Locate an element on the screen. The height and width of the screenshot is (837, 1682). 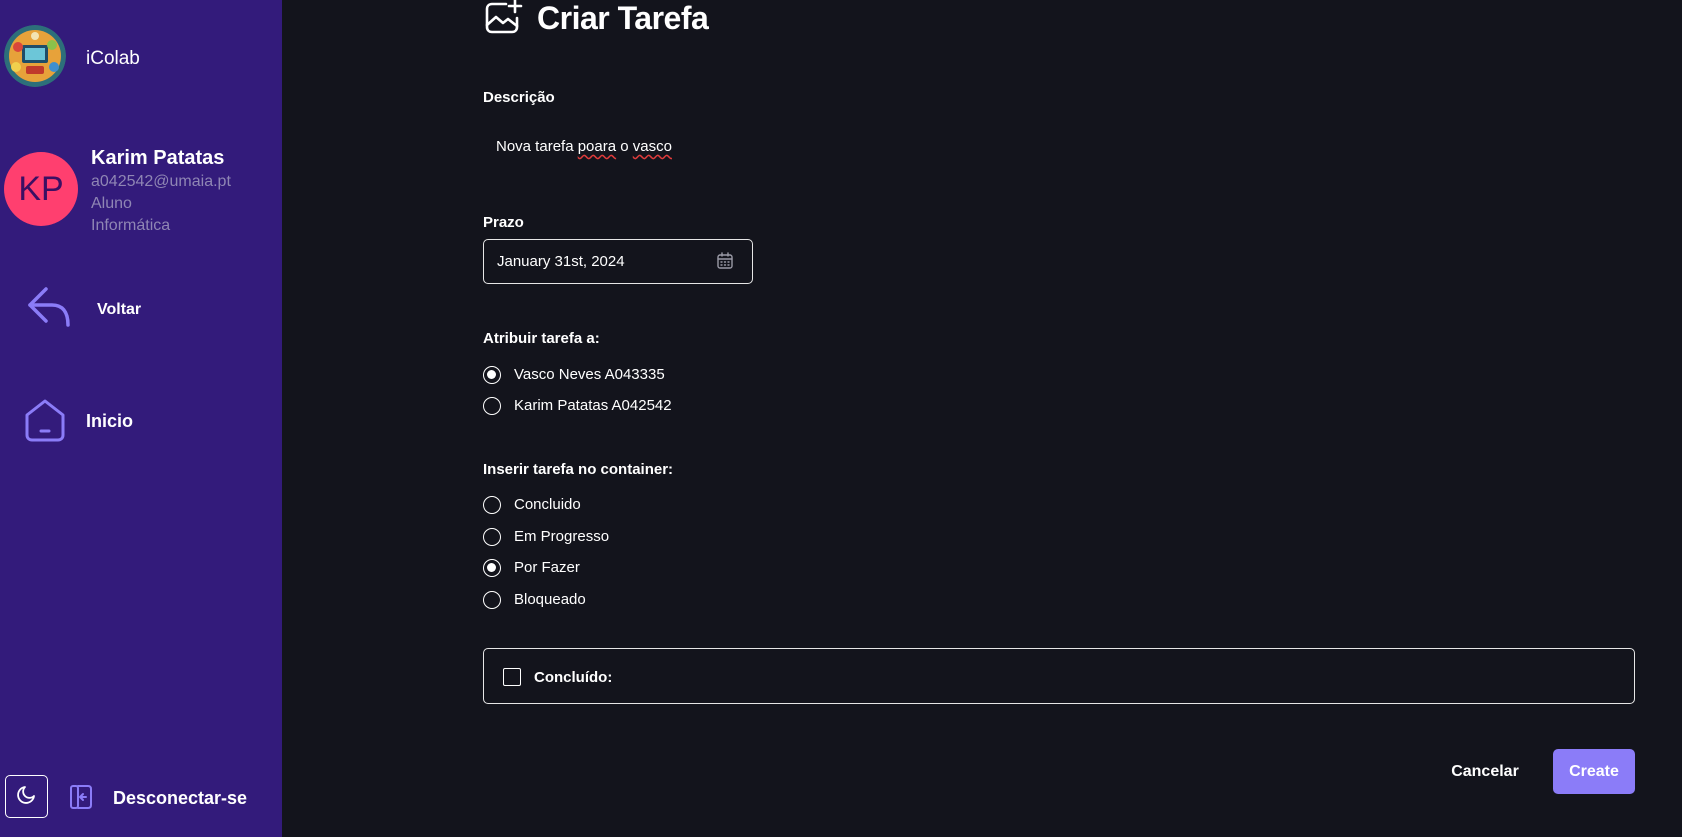
nav-back-button: Voltar is located at coordinates (141, 310).